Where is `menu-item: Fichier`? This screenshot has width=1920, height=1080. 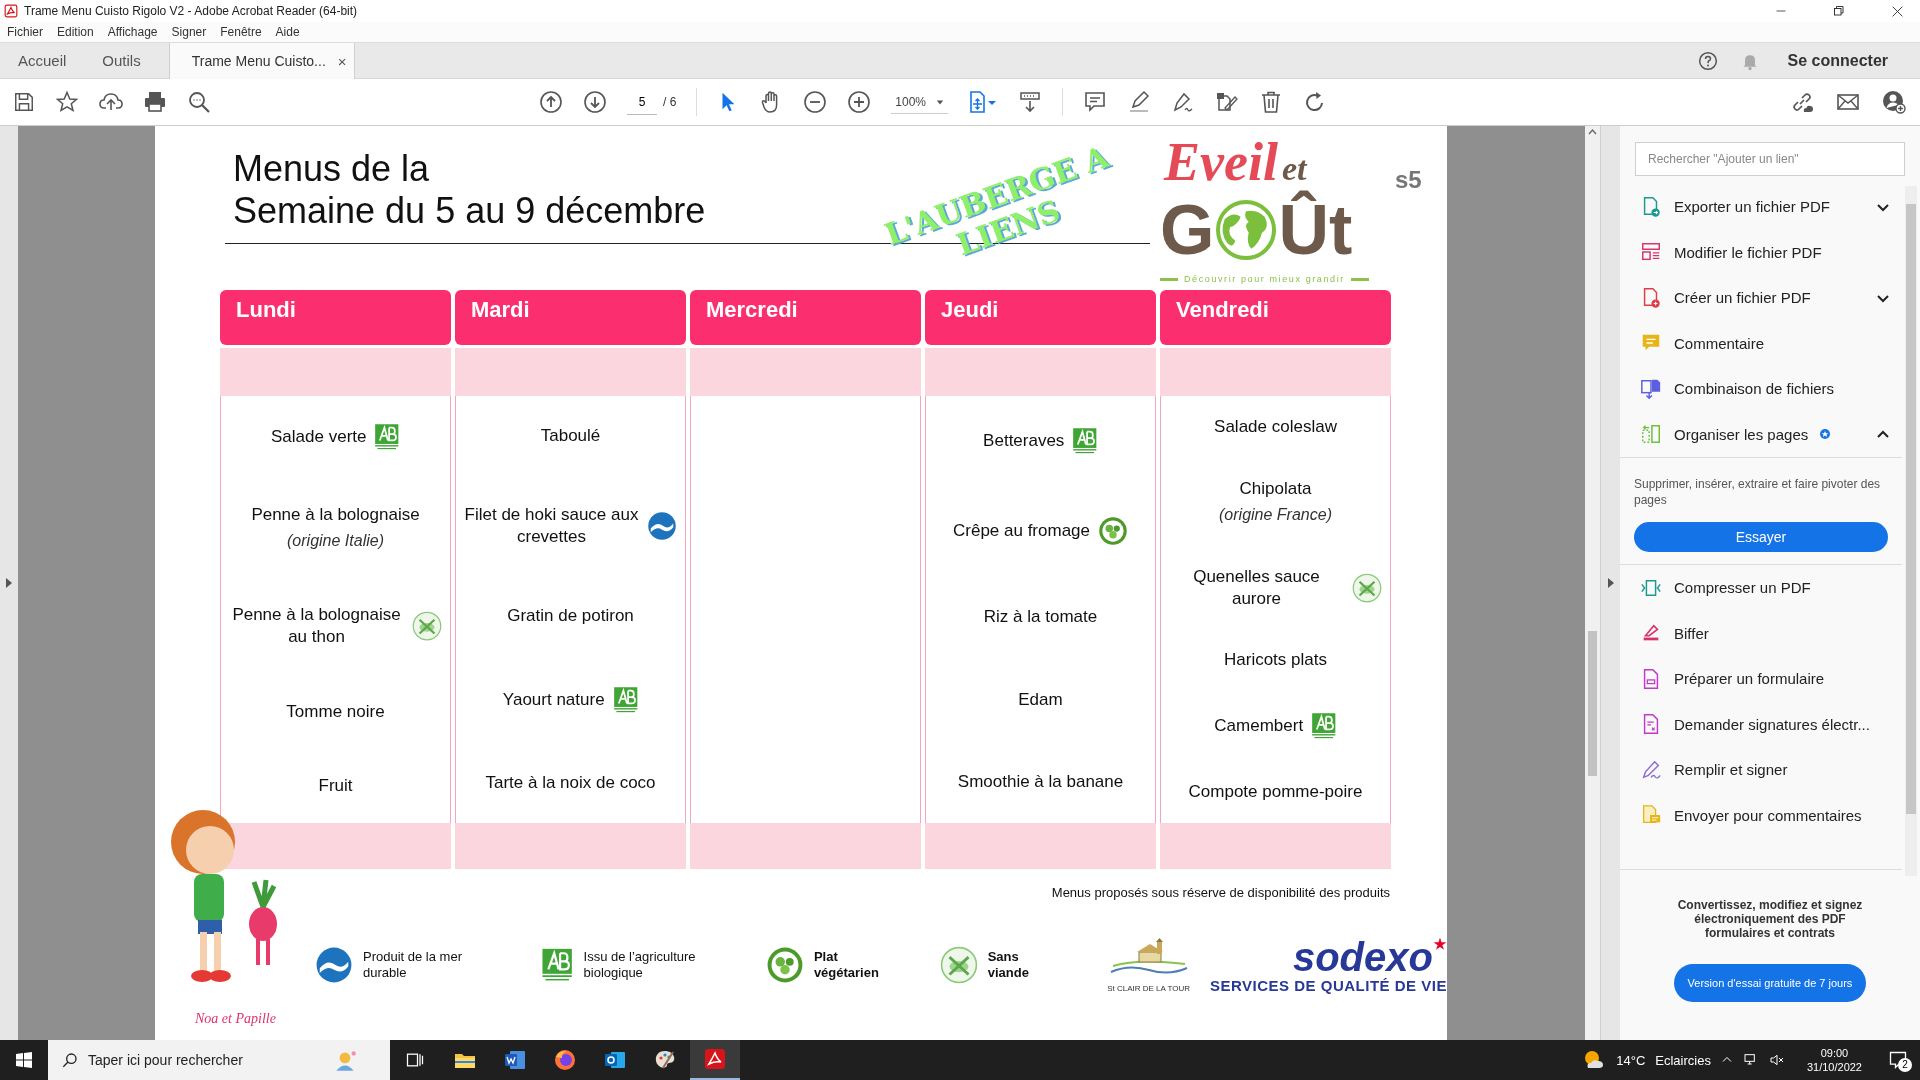 menu-item: Fichier is located at coordinates (25, 32).